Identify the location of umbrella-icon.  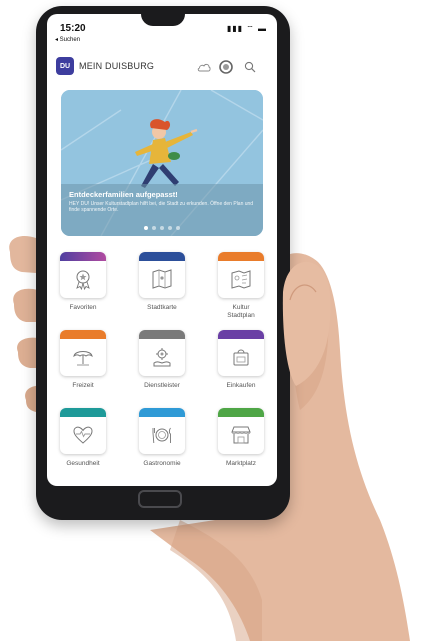
(83, 358).